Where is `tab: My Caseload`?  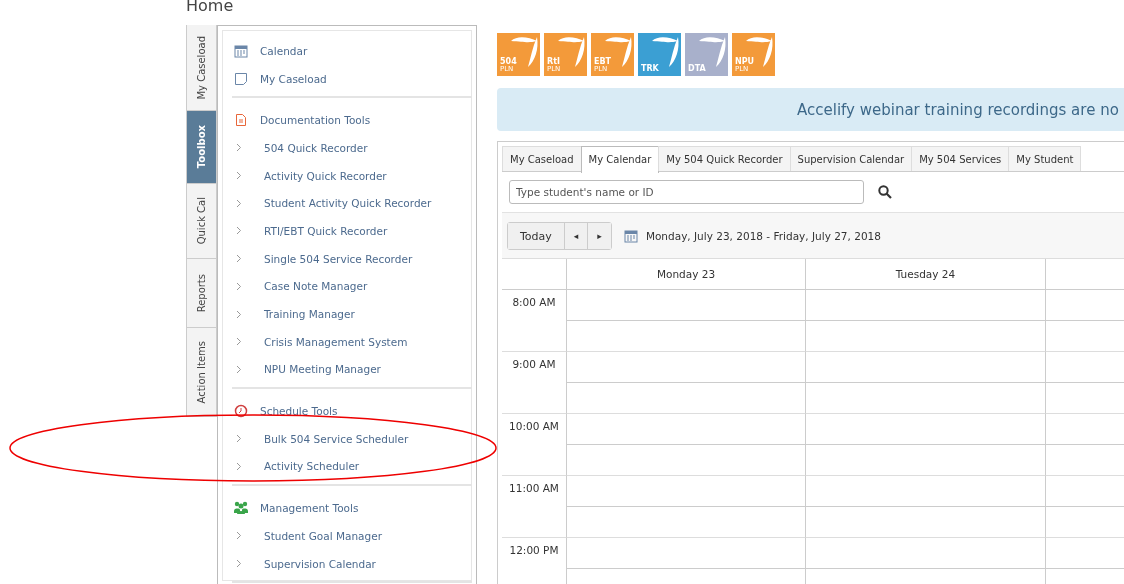 tab: My Caseload is located at coordinates (542, 158).